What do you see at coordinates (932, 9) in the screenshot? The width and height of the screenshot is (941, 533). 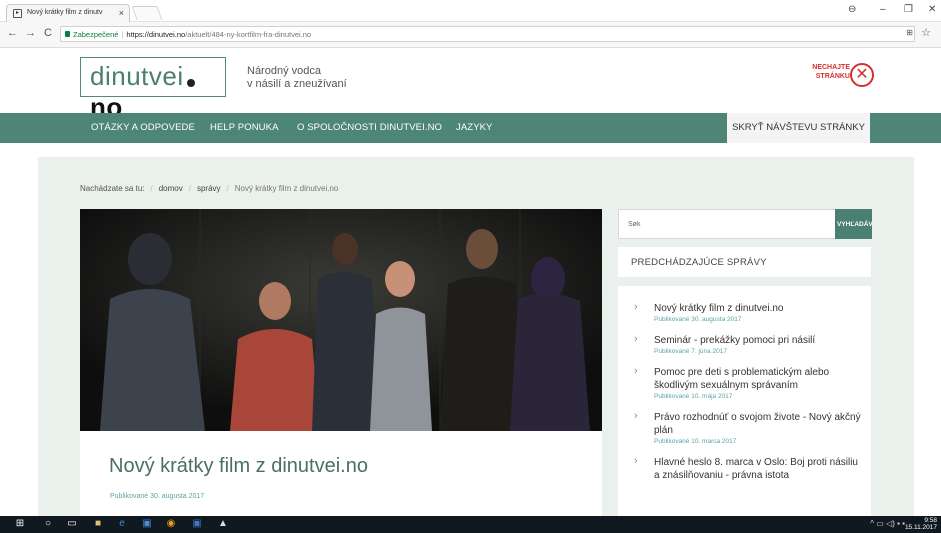 I see `close-window-icon: ✕` at bounding box center [932, 9].